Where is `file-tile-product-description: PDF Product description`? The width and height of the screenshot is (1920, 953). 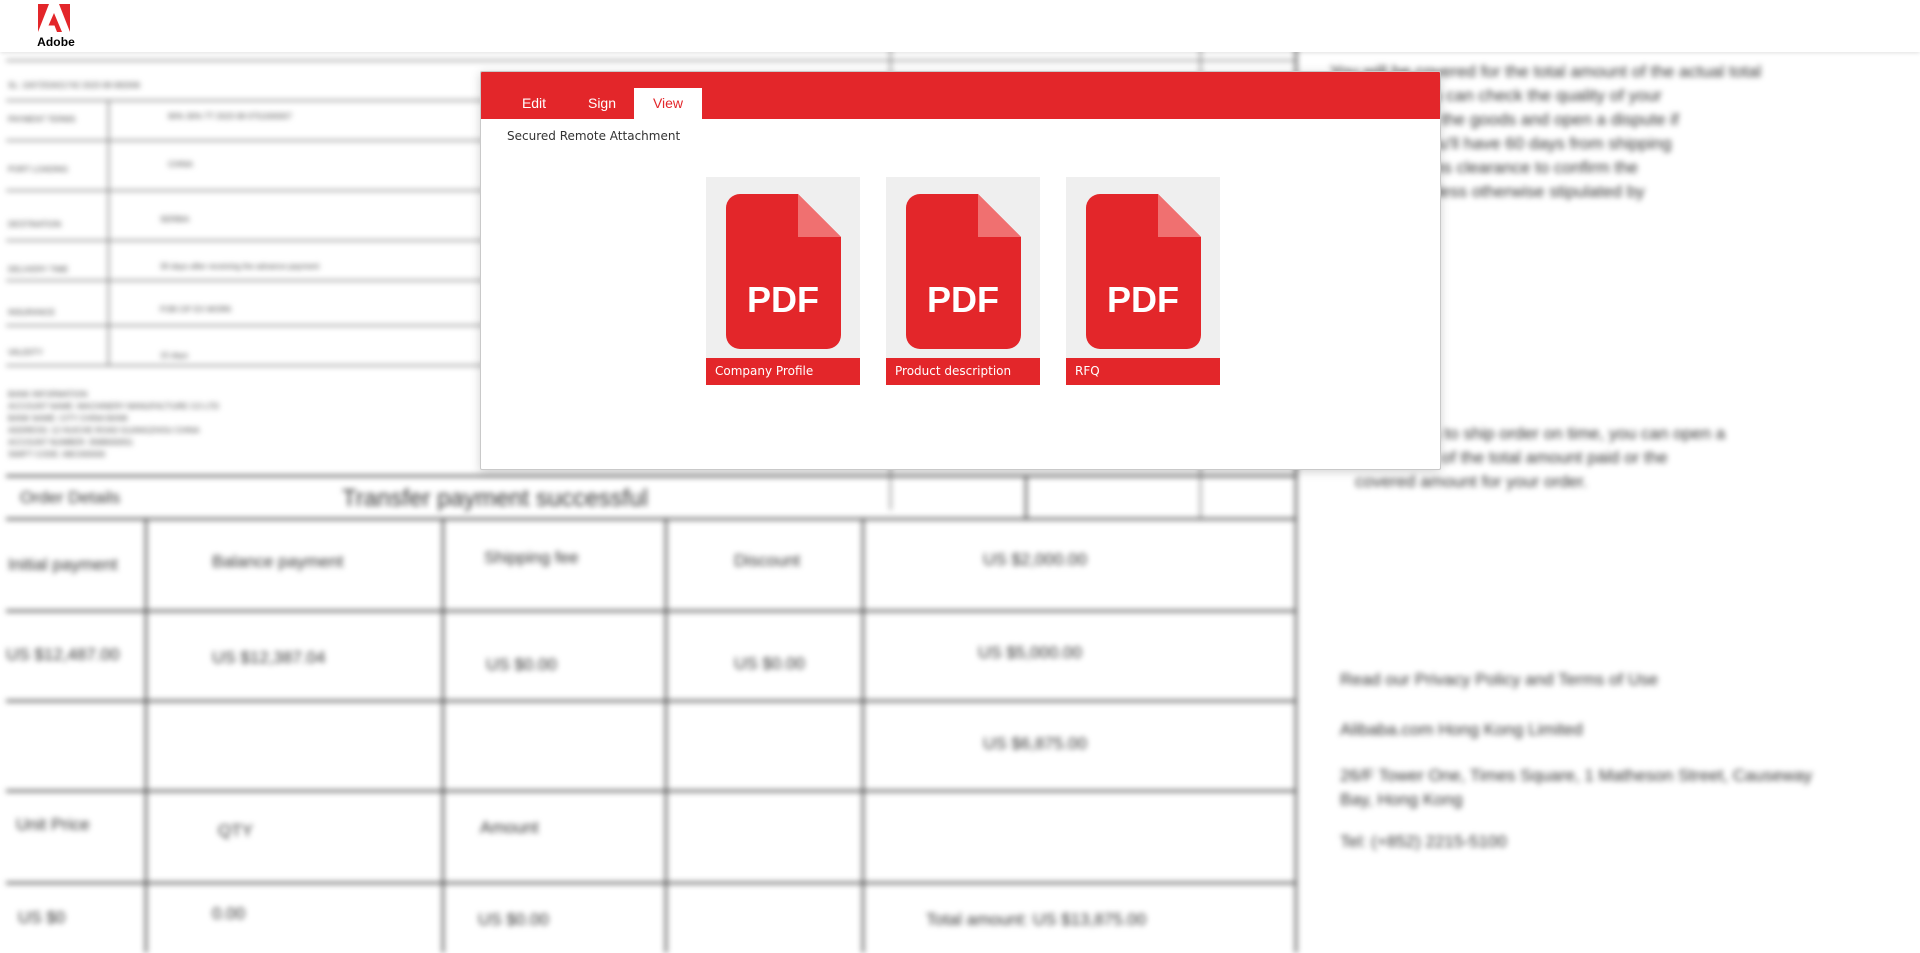 file-tile-product-description: PDF Product description is located at coordinates (963, 281).